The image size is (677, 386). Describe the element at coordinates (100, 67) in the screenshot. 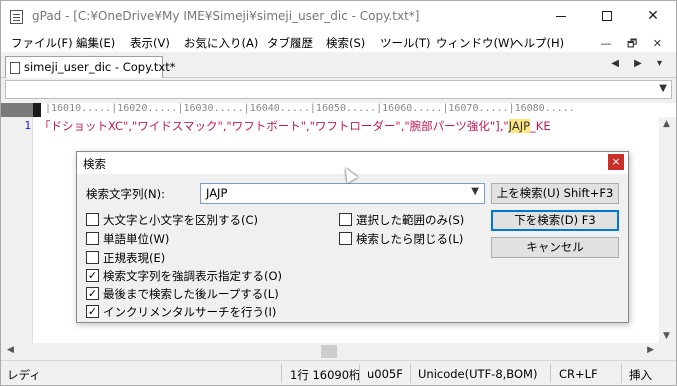

I see `tab-label: simeji_user_dic - Copy.txt*` at that location.